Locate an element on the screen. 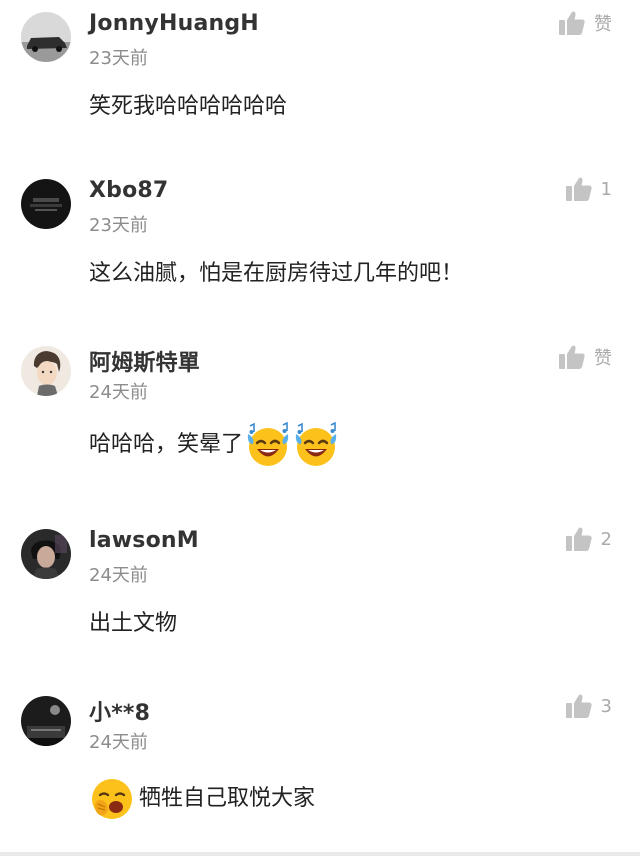  dark-logo-icon is located at coordinates (46, 204).